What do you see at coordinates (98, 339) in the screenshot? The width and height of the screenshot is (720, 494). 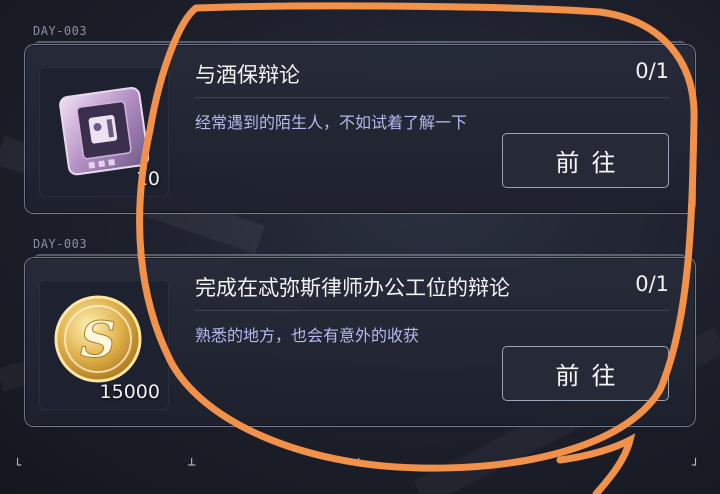 I see `svg-text: S` at bounding box center [98, 339].